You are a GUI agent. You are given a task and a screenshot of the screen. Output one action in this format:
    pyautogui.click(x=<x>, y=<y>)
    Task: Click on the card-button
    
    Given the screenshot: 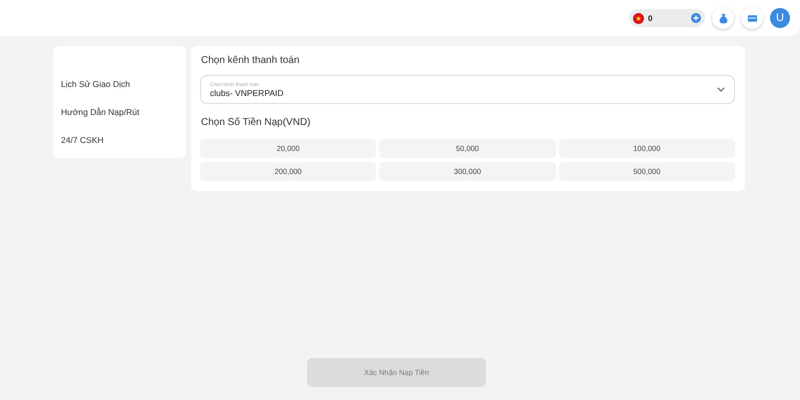 What is the action you would take?
    pyautogui.click(x=752, y=18)
    